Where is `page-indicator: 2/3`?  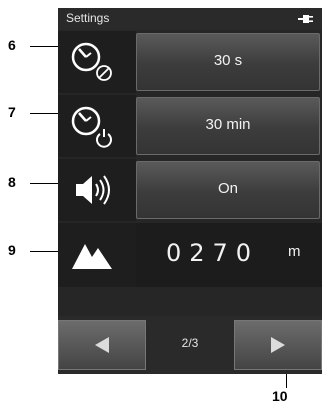
page-indicator: 2/3 is located at coordinates (190, 343).